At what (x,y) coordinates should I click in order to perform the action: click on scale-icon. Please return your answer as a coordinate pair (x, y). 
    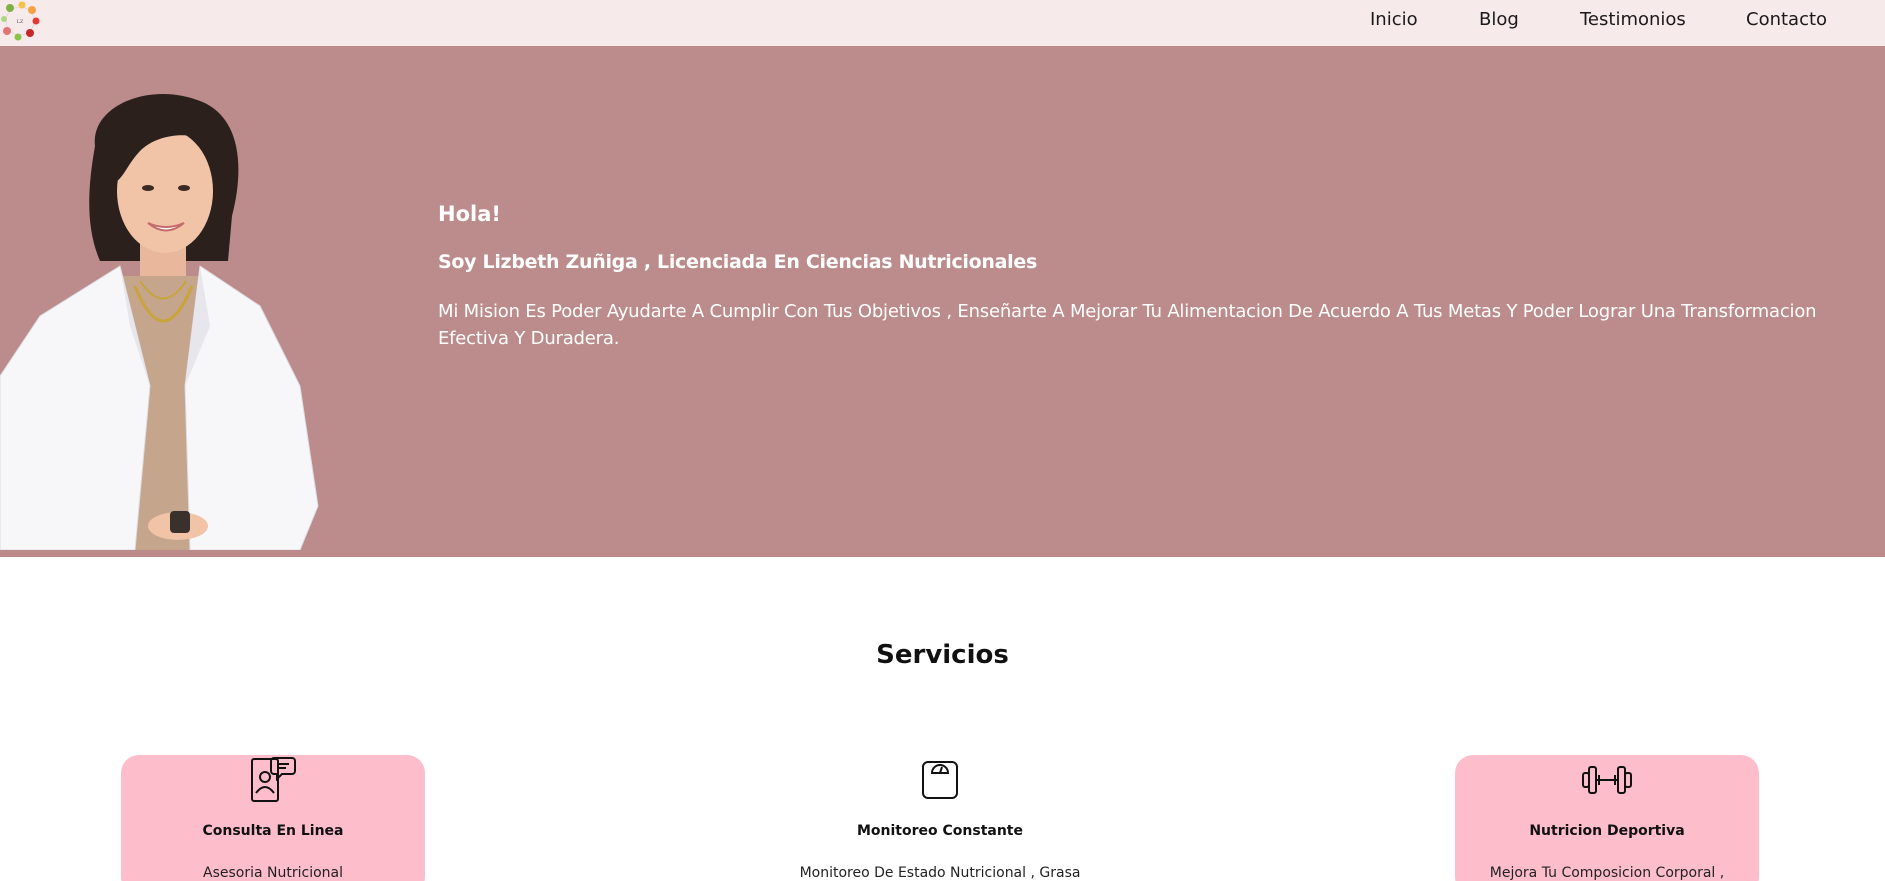
    Looking at the image, I should click on (940, 780).